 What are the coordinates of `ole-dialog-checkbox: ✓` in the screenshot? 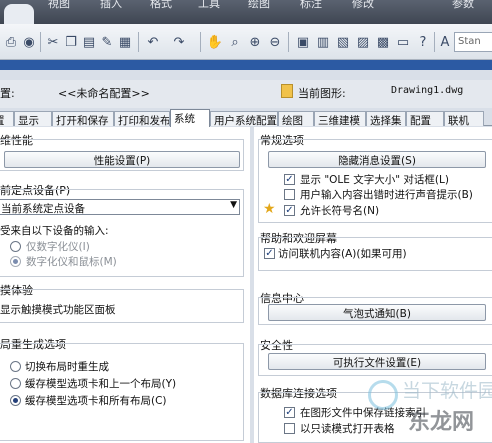 It's located at (289, 179).